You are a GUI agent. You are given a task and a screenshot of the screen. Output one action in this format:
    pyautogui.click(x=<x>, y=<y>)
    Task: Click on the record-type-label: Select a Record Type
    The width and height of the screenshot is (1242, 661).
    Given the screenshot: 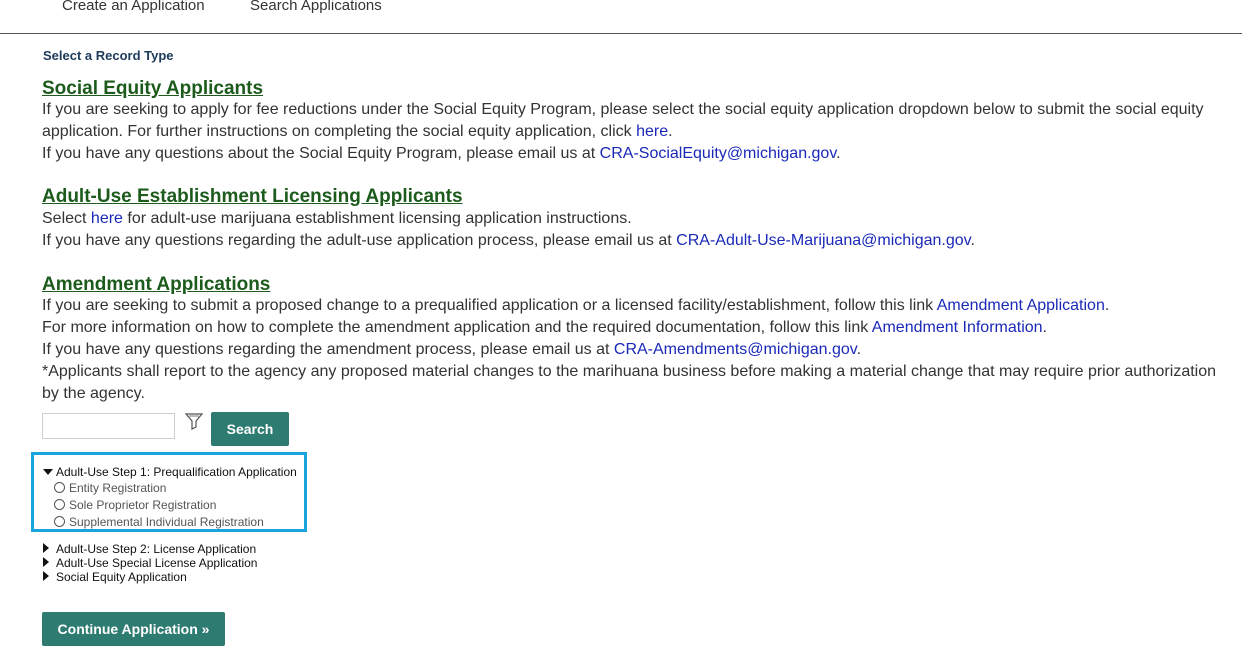 What is the action you would take?
    pyautogui.click(x=108, y=55)
    